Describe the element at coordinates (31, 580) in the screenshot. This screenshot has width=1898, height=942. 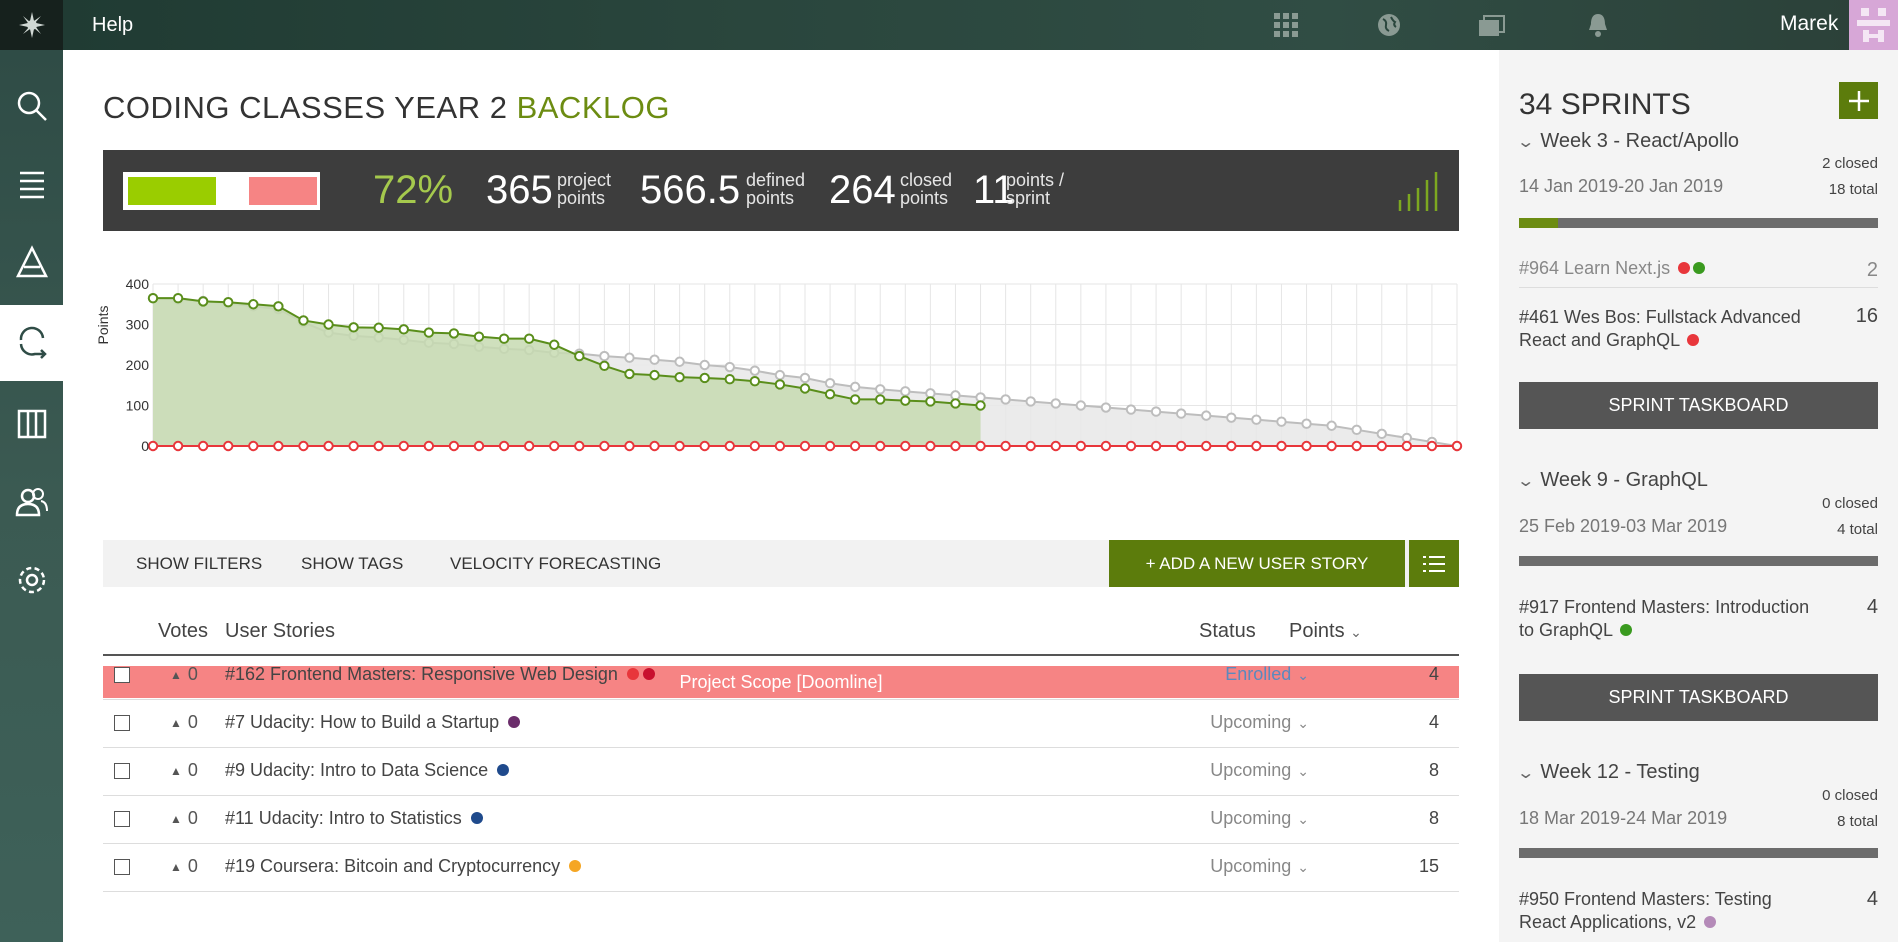
I see `sidebar-settings` at that location.